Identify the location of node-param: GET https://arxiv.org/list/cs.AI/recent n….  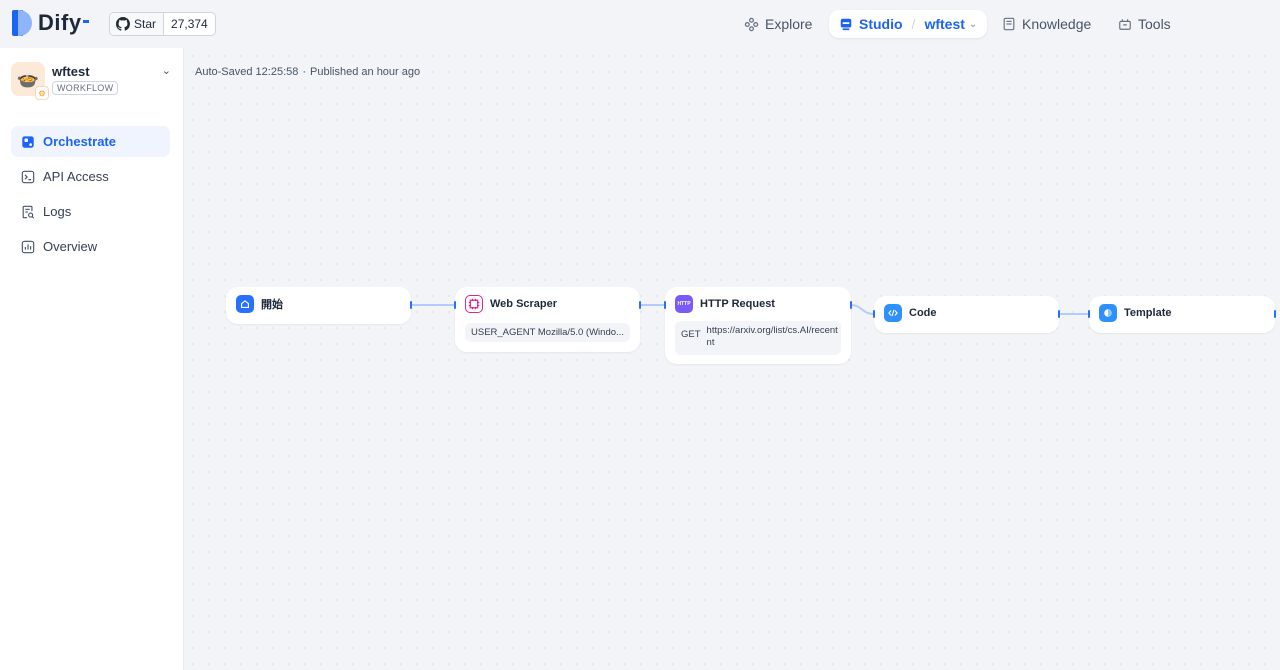
(758, 338).